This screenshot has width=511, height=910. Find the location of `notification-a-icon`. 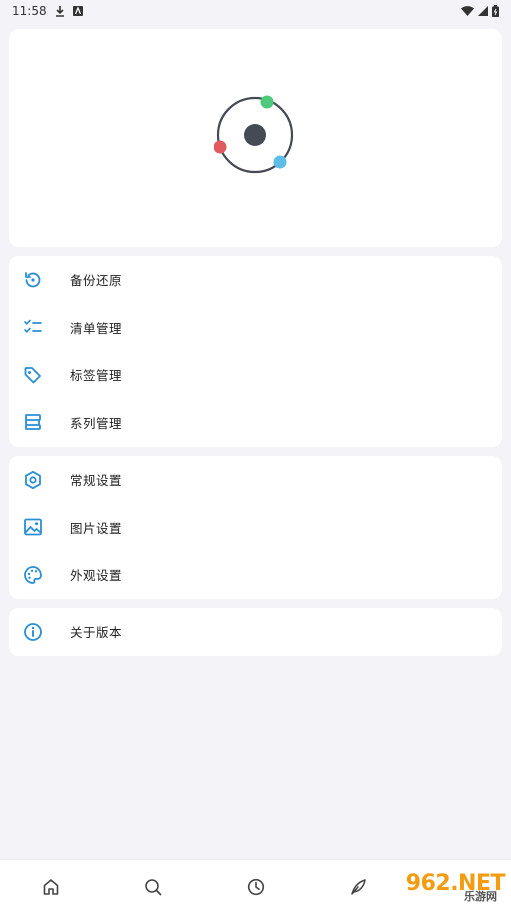

notification-a-icon is located at coordinates (77, 11).